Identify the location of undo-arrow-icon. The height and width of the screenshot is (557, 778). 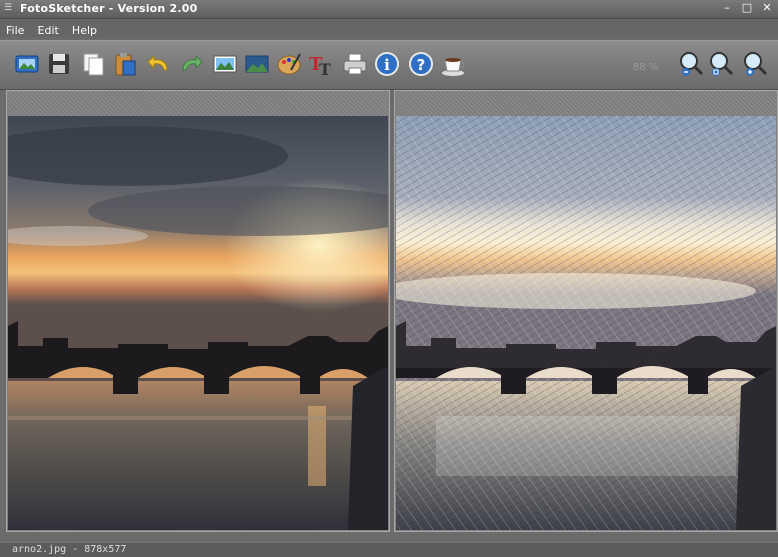
(157, 62).